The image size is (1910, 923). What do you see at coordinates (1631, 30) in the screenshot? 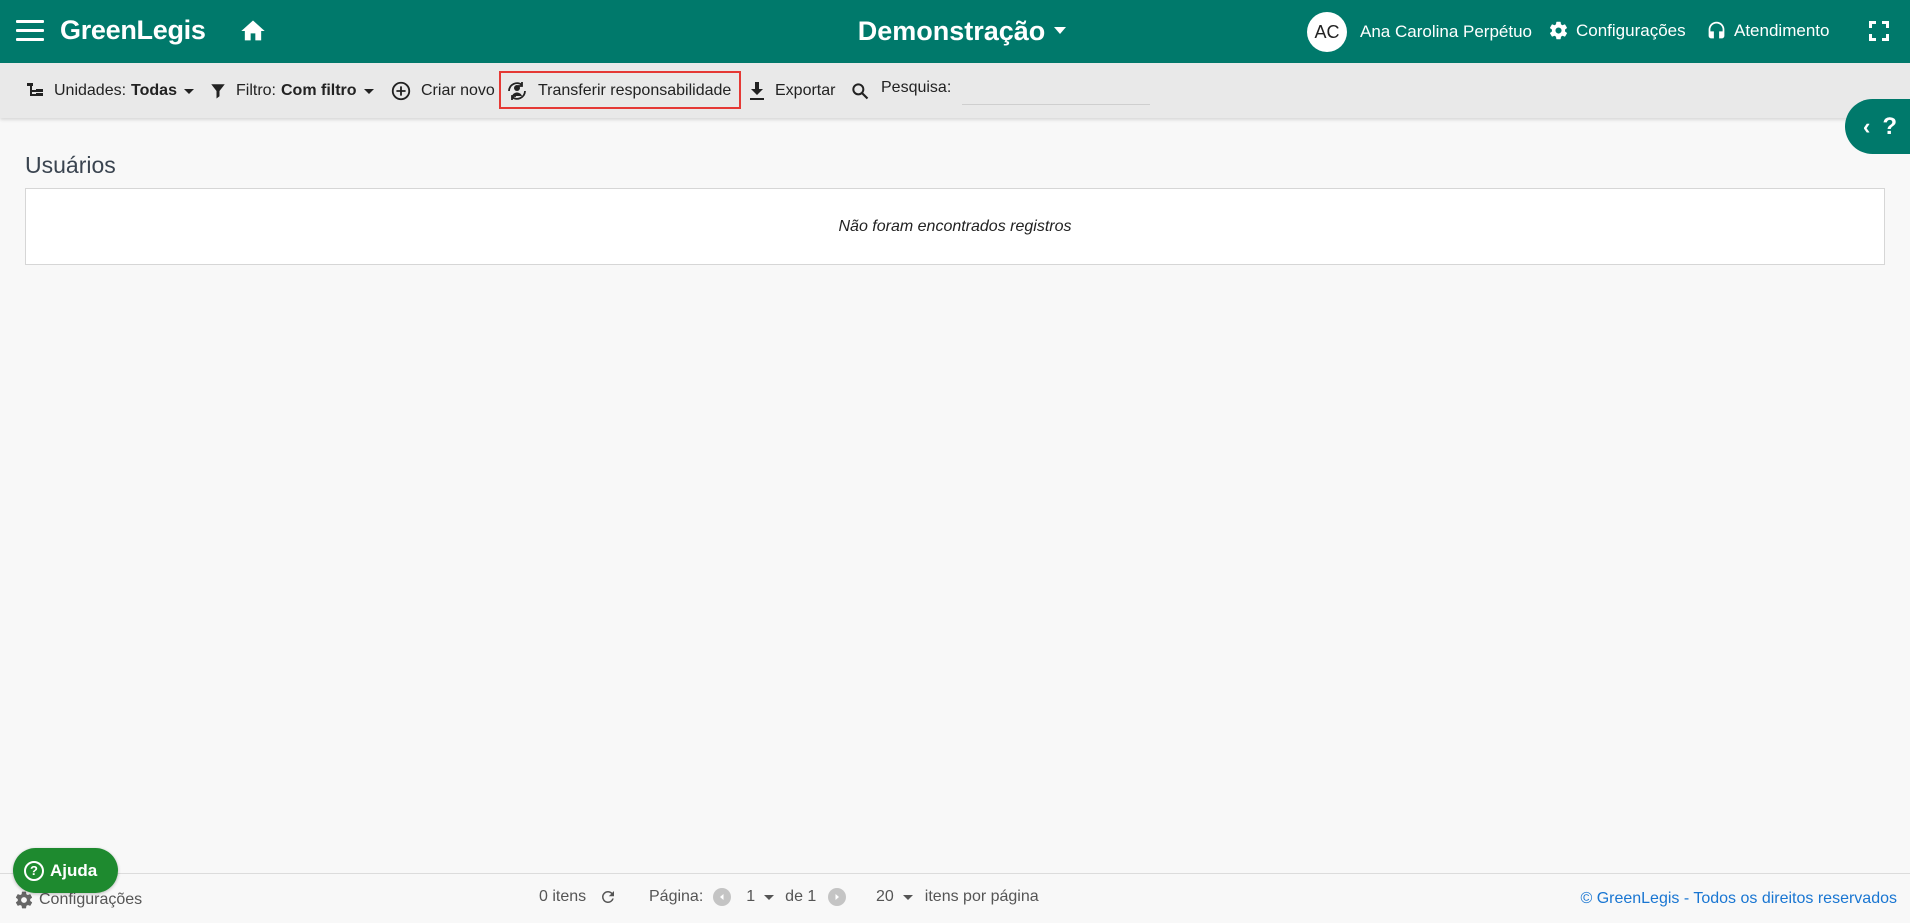
I see `settings-label: Configurações` at bounding box center [1631, 30].